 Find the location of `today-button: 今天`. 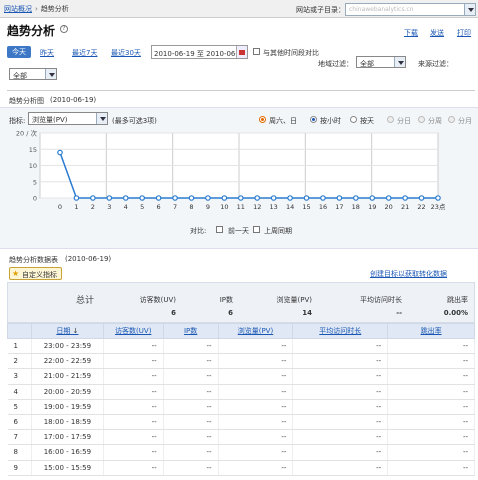

today-button: 今天 is located at coordinates (19, 52).